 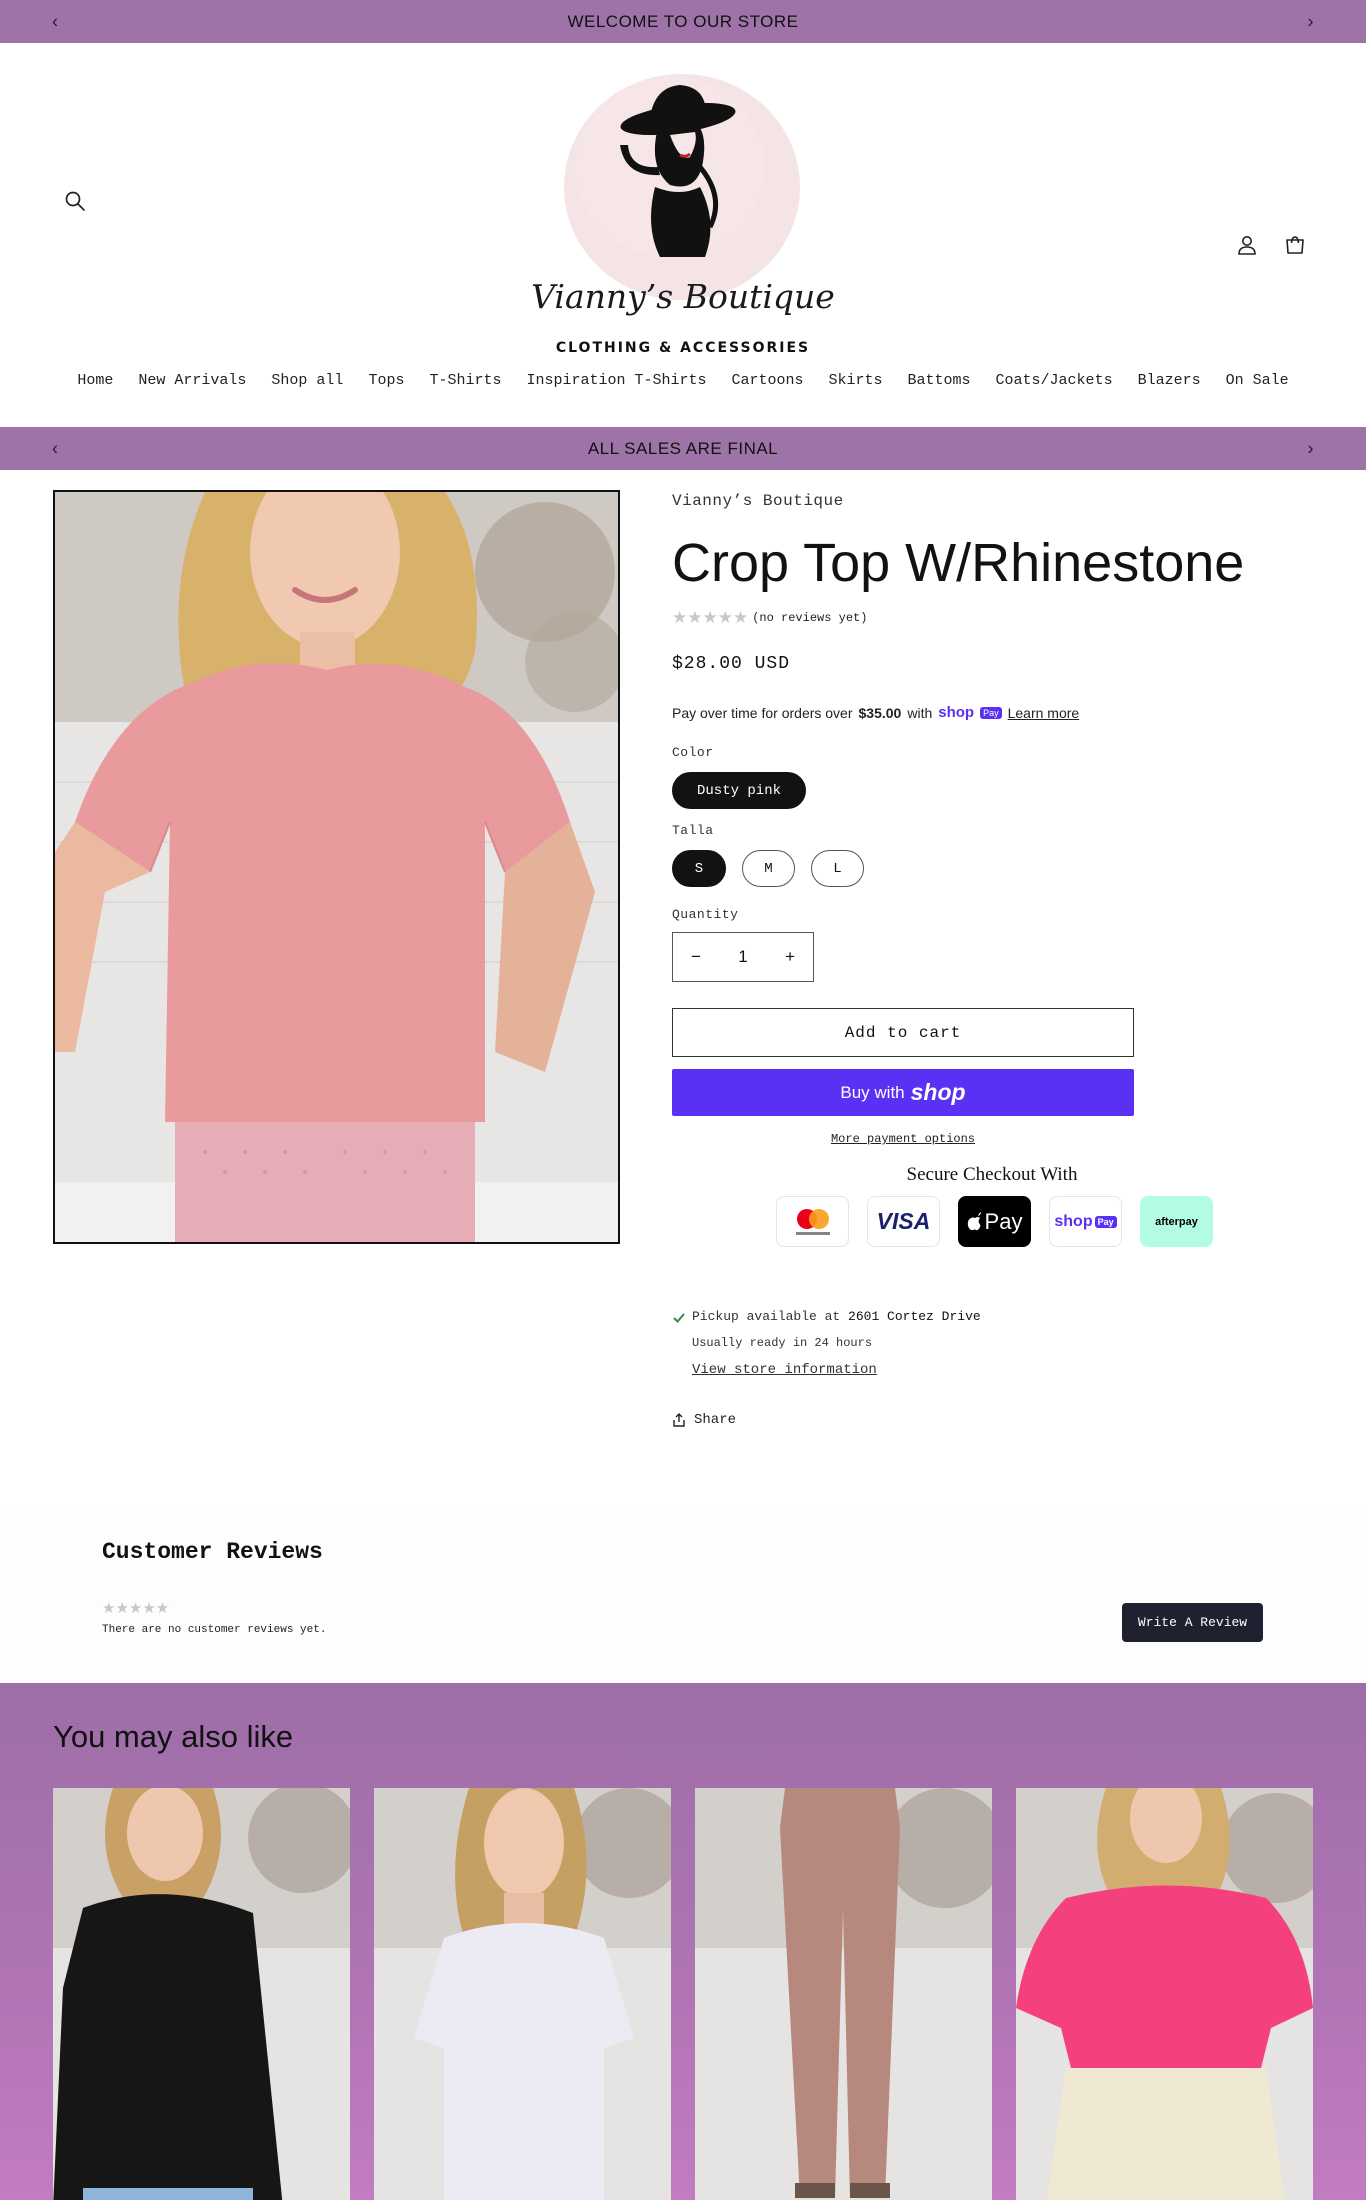 I want to click on reviews-empty-text: There are no customer reviews yet., so click(x=214, y=1630).